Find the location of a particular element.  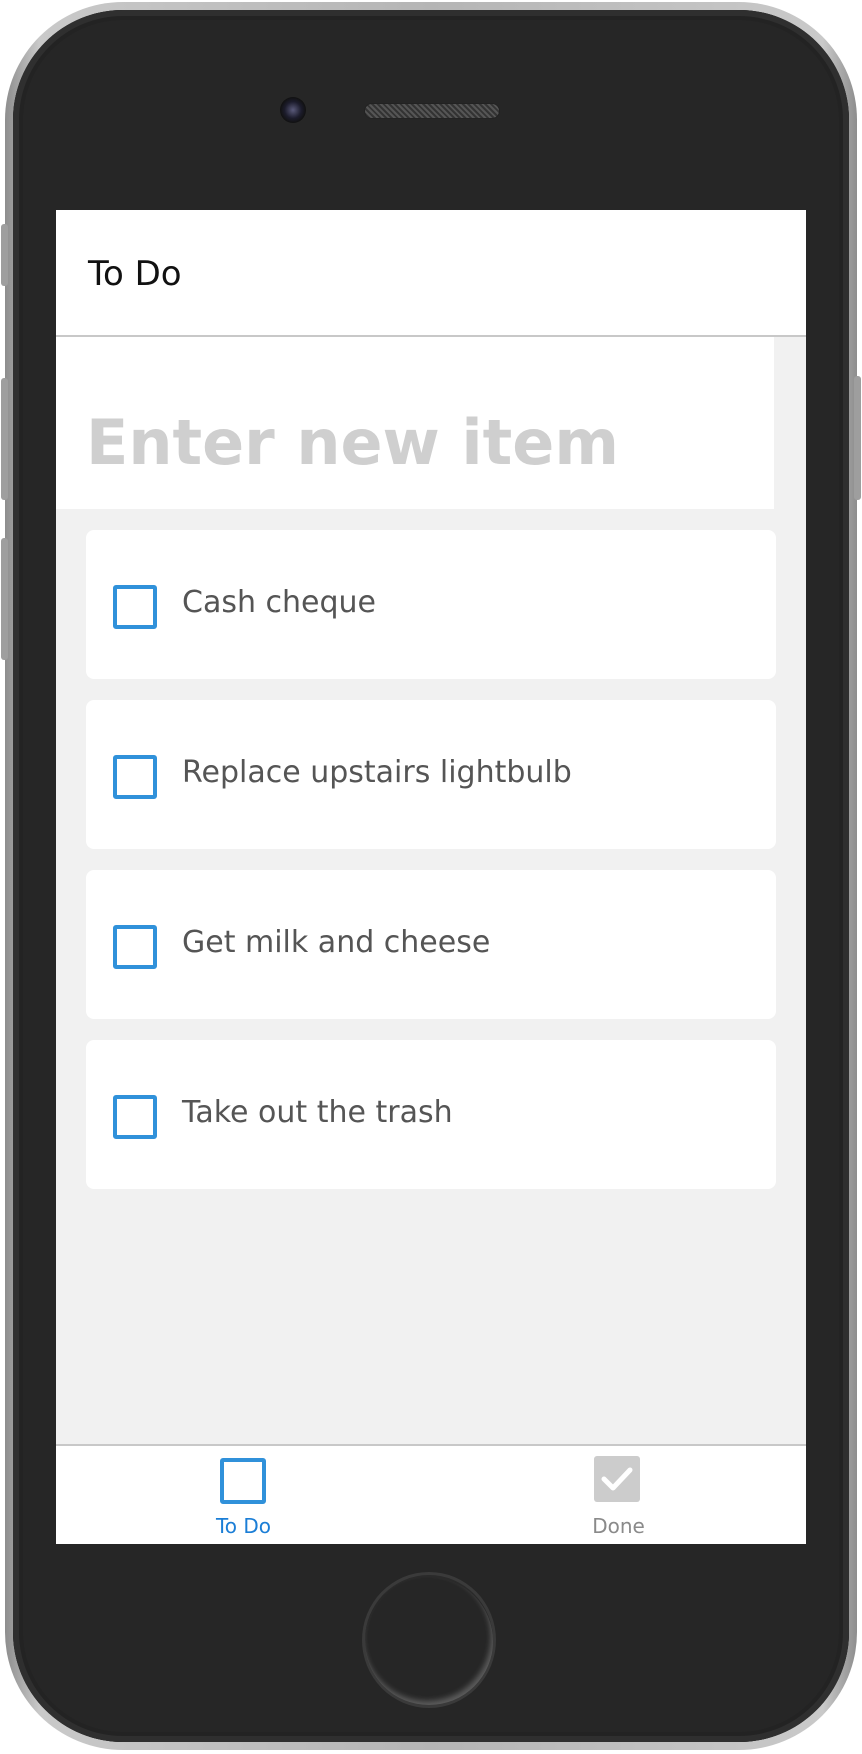

speaker-grille is located at coordinates (432, 111).